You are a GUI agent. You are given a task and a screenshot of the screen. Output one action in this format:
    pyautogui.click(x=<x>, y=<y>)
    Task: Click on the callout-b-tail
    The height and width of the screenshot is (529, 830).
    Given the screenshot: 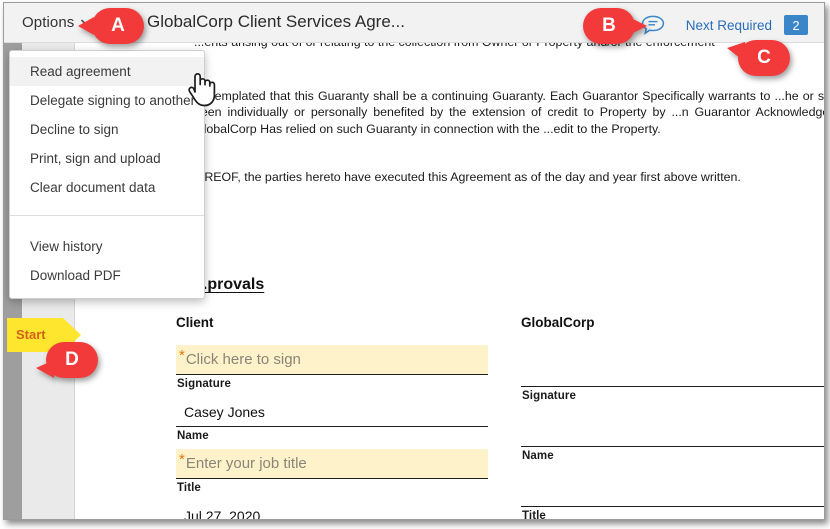 What is the action you would take?
    pyautogui.click(x=638, y=26)
    